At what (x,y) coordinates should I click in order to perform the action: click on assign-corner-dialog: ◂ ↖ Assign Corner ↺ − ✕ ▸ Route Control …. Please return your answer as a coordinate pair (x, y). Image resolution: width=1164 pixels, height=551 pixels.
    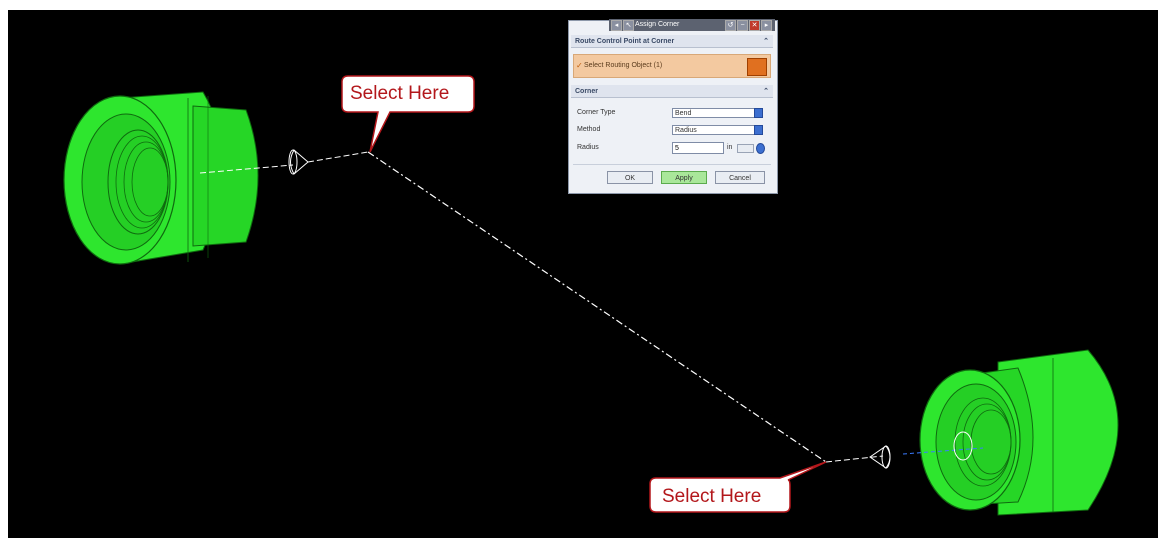
    Looking at the image, I should click on (673, 106).